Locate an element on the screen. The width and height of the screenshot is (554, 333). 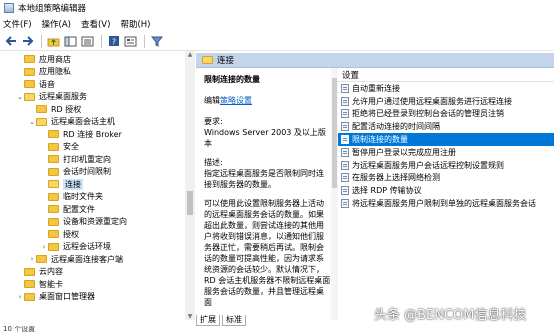
tree-item: ⌄ 远程桌面服务 is located at coordinates (51, 97).